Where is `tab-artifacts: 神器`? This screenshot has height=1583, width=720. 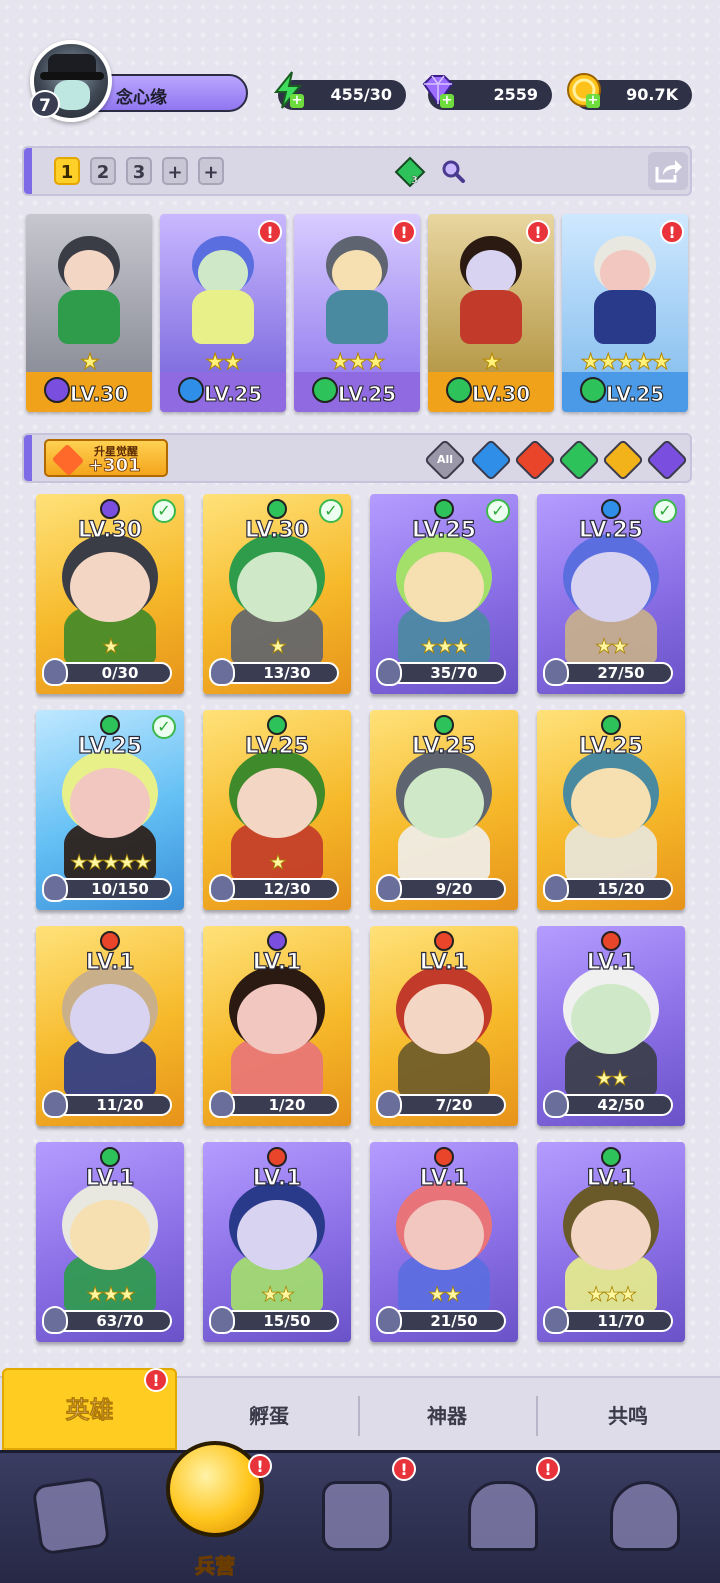
tab-artifacts: 神器 is located at coordinates (447, 1414).